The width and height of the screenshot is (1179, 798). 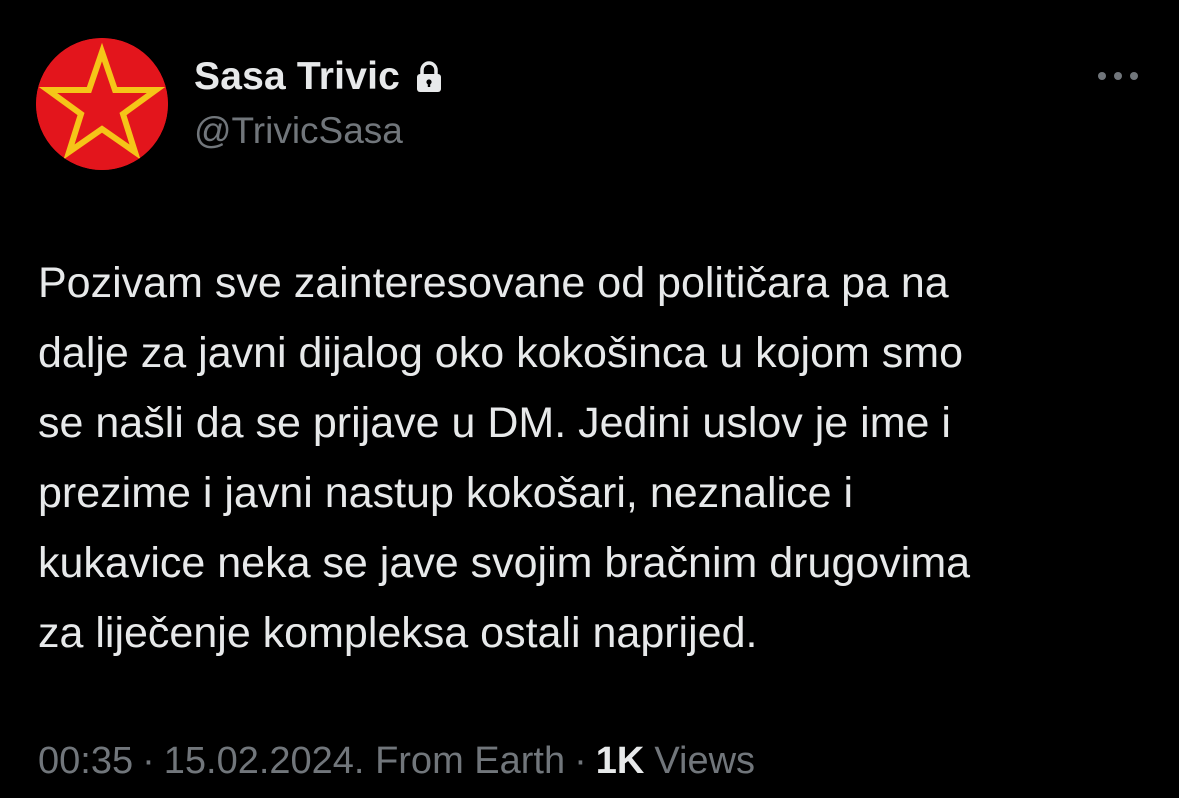 What do you see at coordinates (705, 761) in the screenshot?
I see `views-label: Views` at bounding box center [705, 761].